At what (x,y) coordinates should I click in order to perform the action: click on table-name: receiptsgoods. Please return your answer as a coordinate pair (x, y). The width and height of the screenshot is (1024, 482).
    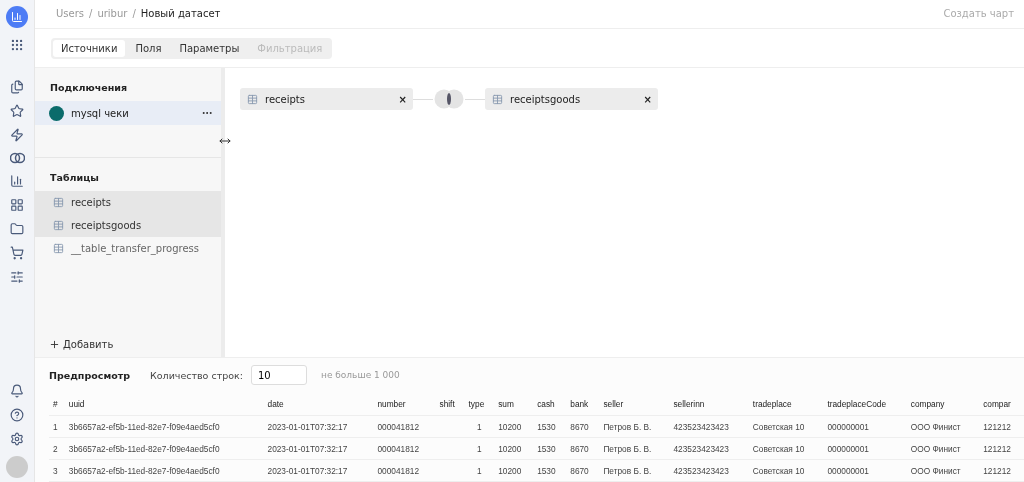
    Looking at the image, I should click on (107, 226).